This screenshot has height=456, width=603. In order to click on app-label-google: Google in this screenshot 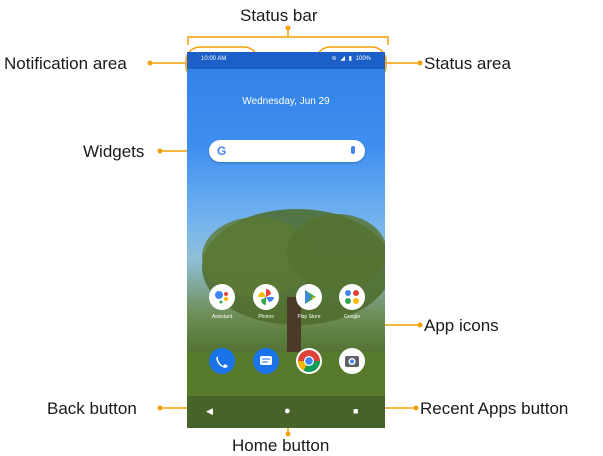, I will do `click(352, 317)`.